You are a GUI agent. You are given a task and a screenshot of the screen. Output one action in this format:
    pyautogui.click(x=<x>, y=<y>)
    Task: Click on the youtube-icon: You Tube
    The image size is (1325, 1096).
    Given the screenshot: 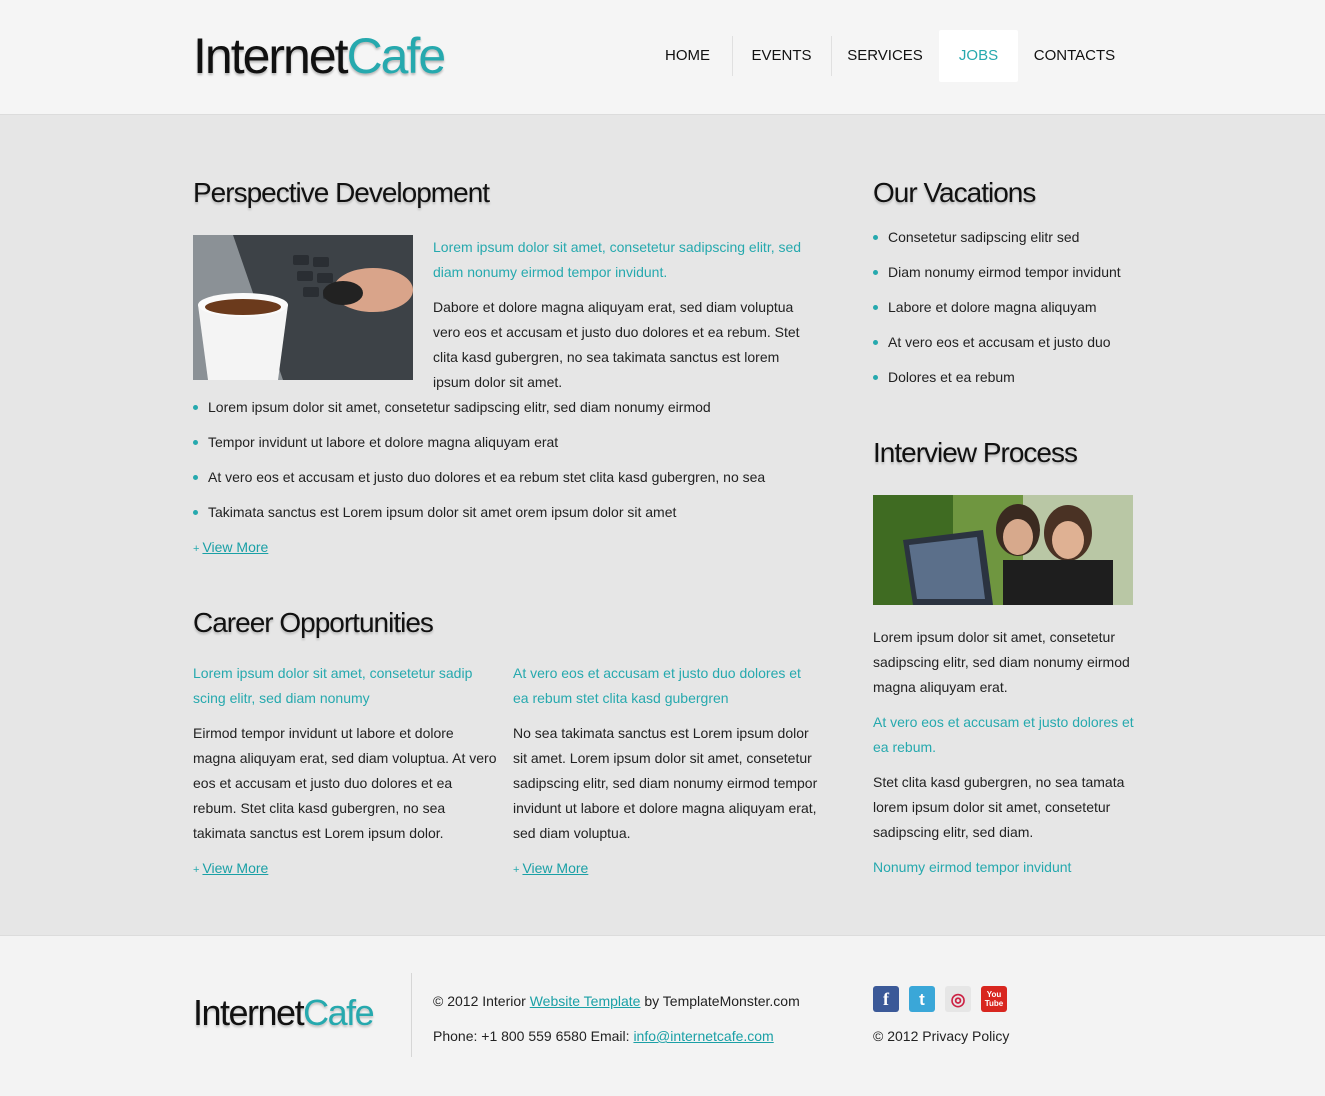 What is the action you would take?
    pyautogui.click(x=994, y=999)
    